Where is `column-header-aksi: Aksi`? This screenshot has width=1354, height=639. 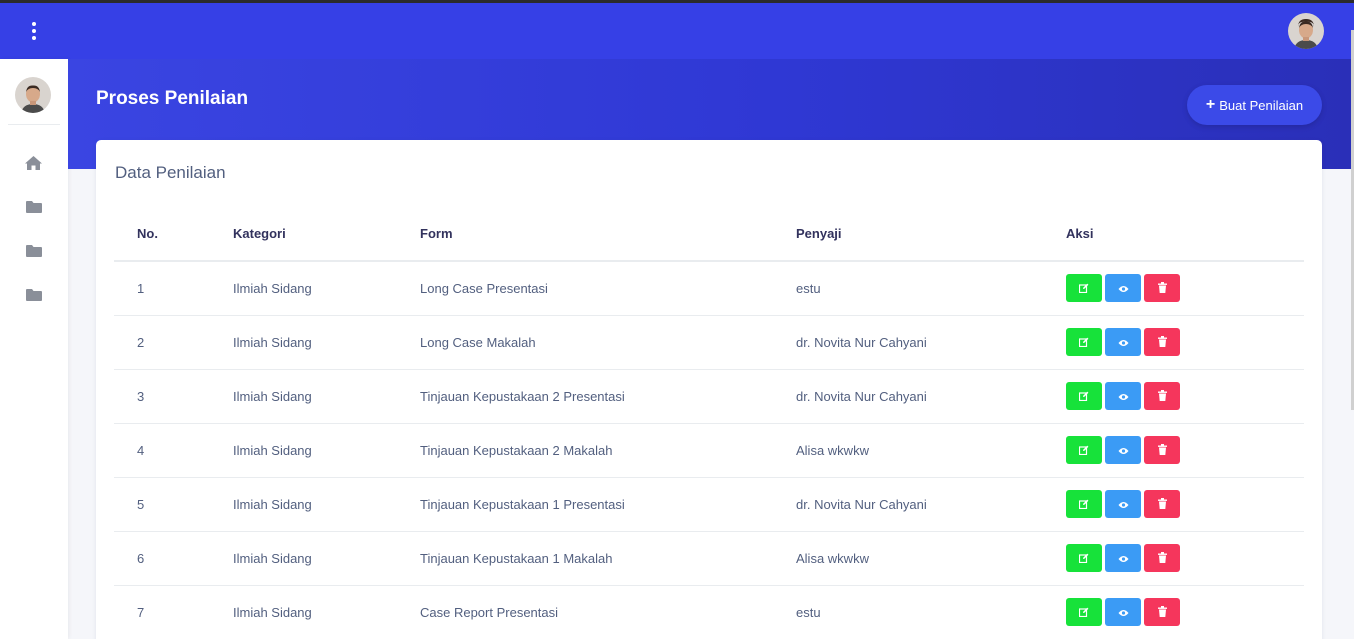 column-header-aksi: Aksi is located at coordinates (1185, 234).